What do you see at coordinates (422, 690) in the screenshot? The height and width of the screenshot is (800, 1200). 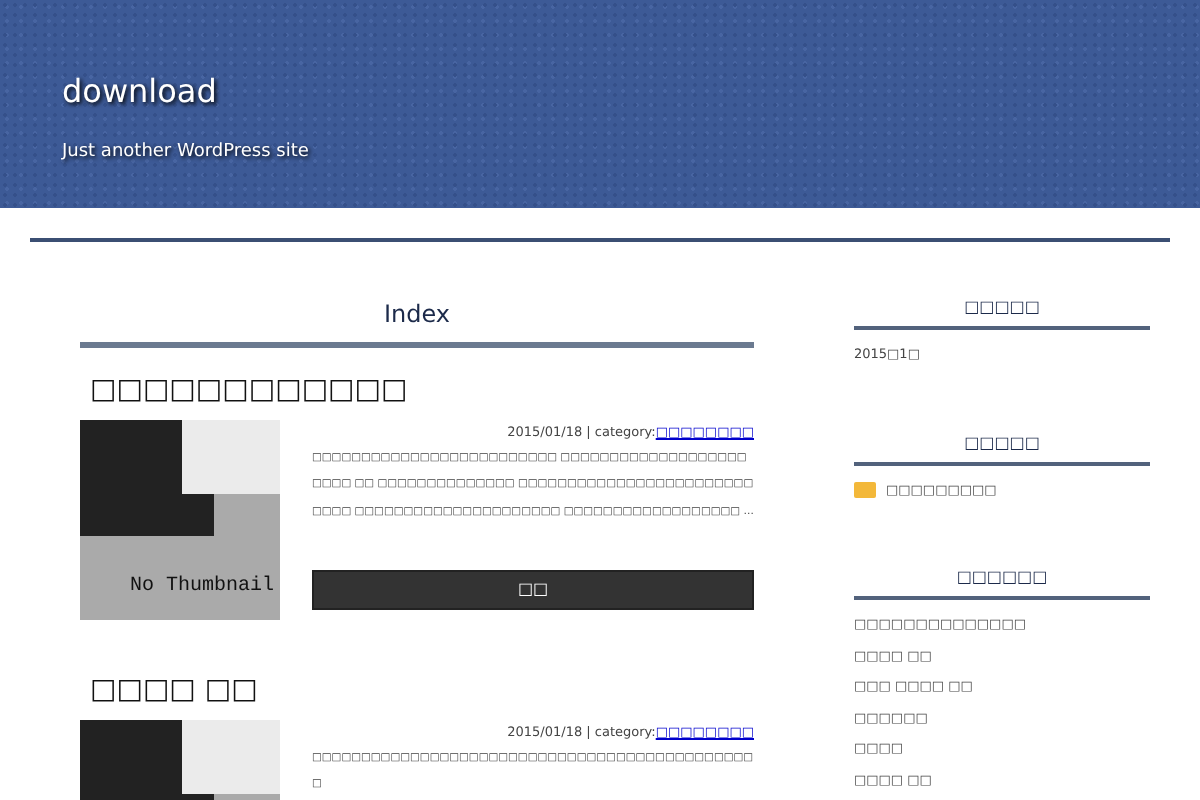 I see `post-title: □□□□ □□` at bounding box center [422, 690].